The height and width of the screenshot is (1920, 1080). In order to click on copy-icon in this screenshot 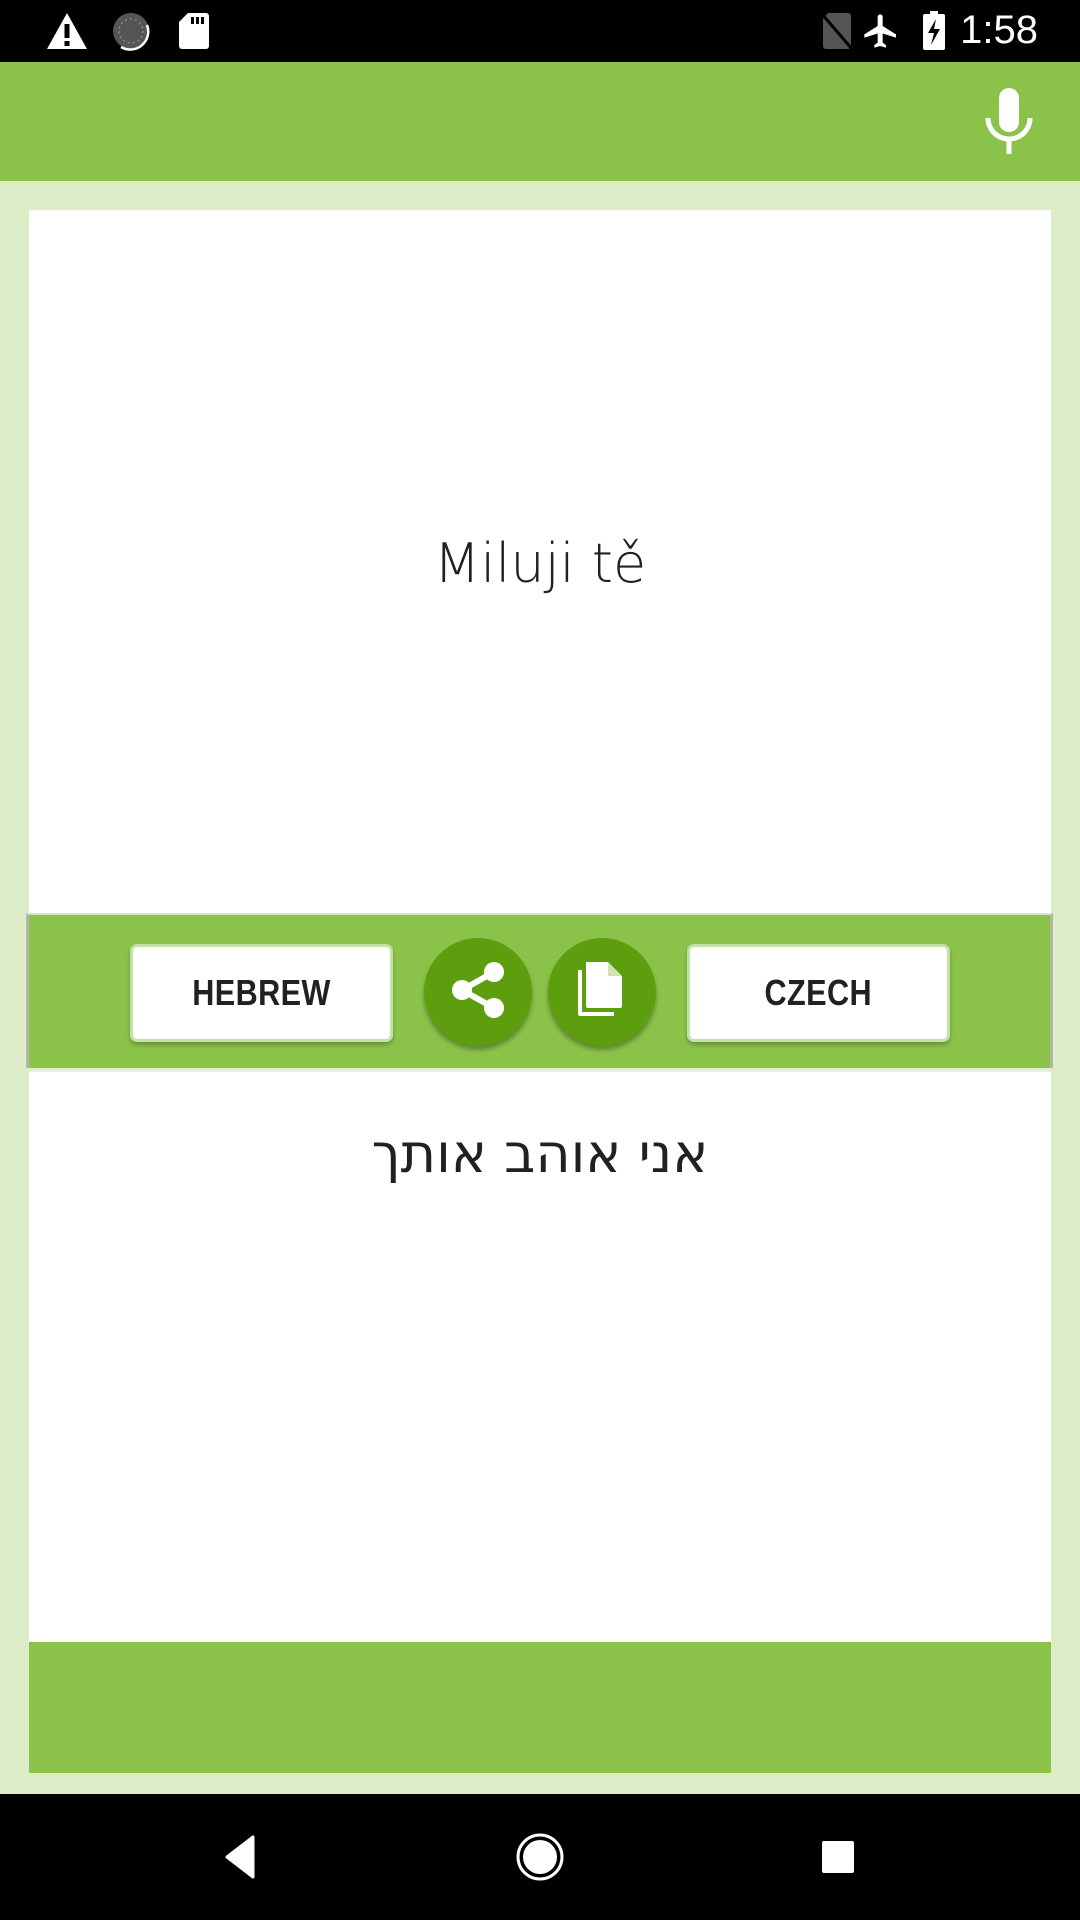, I will do `click(602, 992)`.